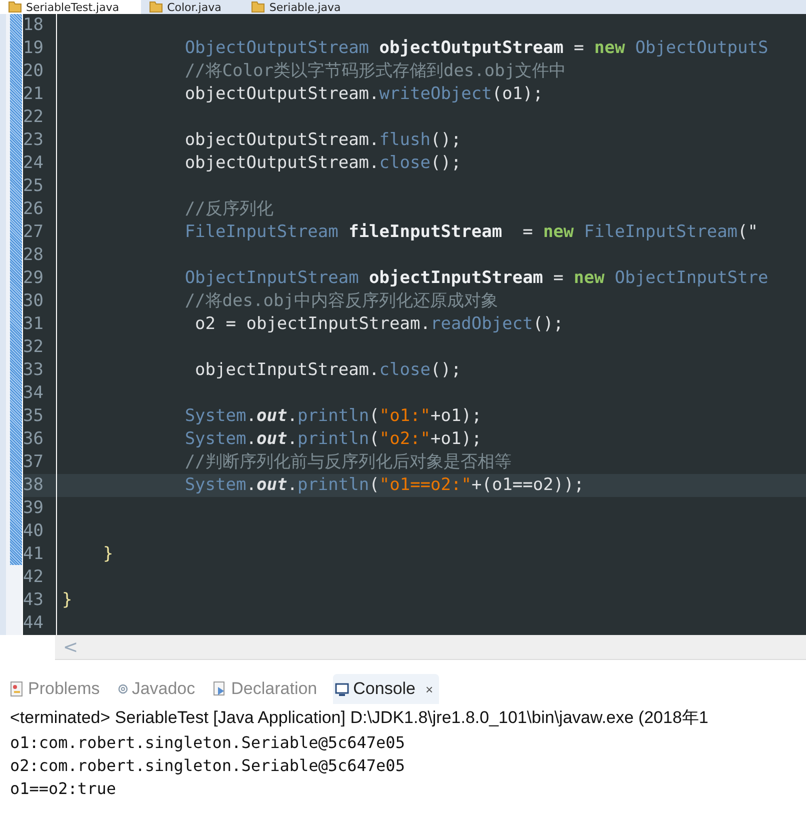 The height and width of the screenshot is (828, 806). Describe the element at coordinates (40, 186) in the screenshot. I see `line-number: 25` at that location.